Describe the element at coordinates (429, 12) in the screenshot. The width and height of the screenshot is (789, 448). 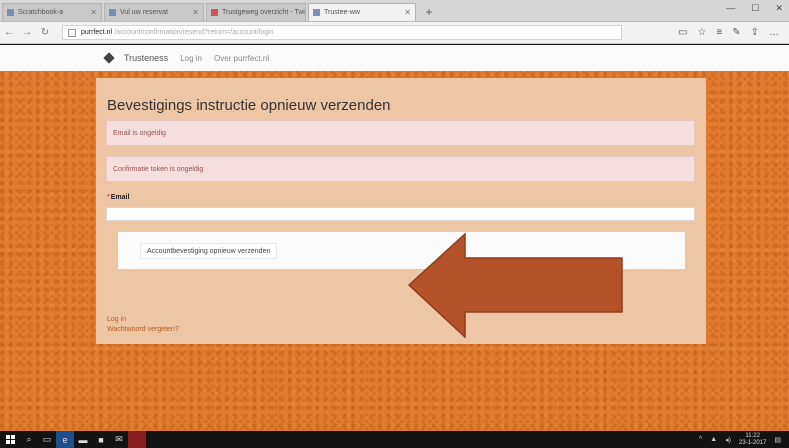
I see `new-tab-icon: +` at that location.